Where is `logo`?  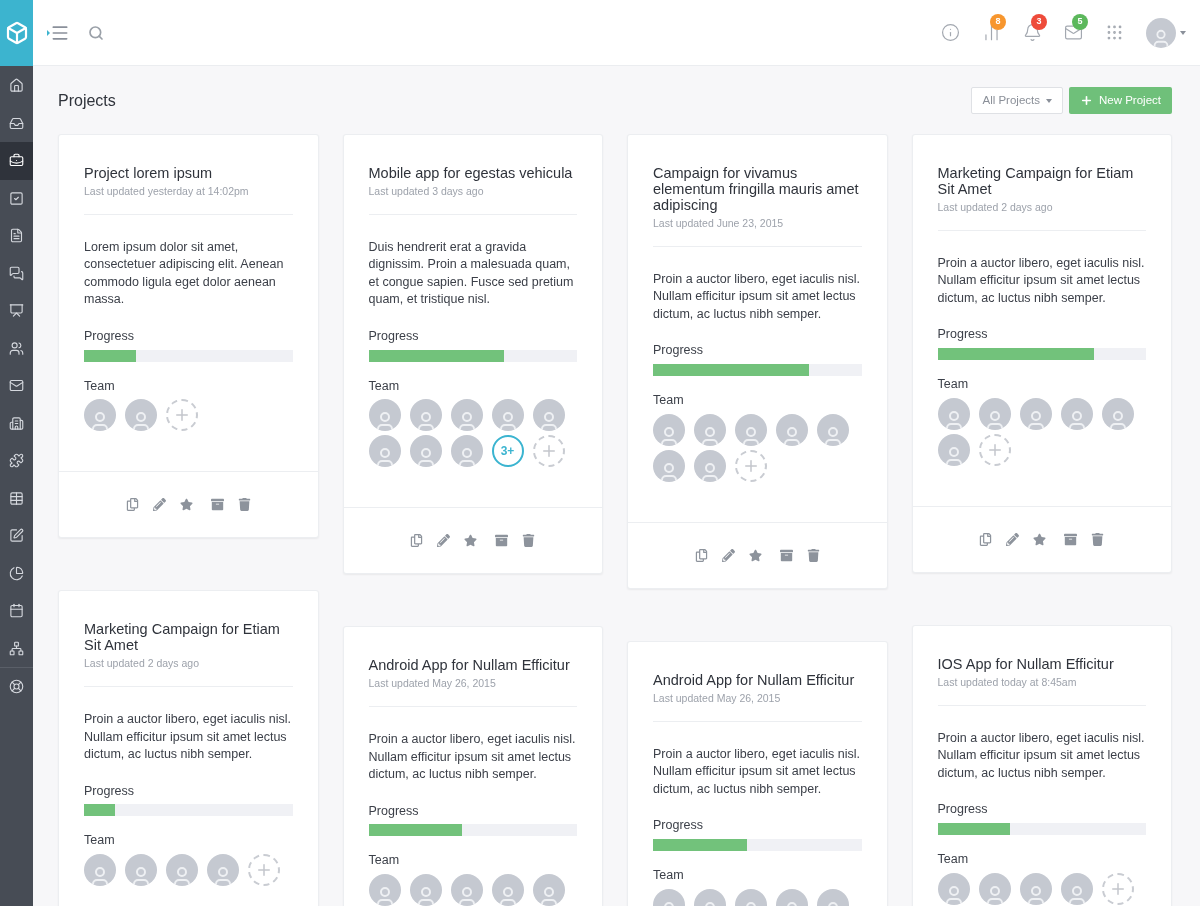 logo is located at coordinates (16, 33).